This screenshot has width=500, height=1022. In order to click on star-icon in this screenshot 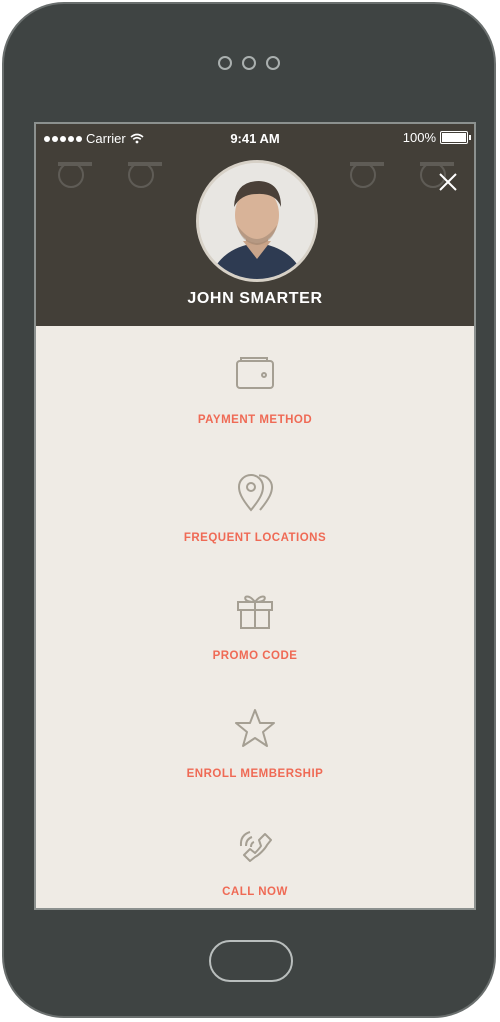, I will do `click(255, 728)`.